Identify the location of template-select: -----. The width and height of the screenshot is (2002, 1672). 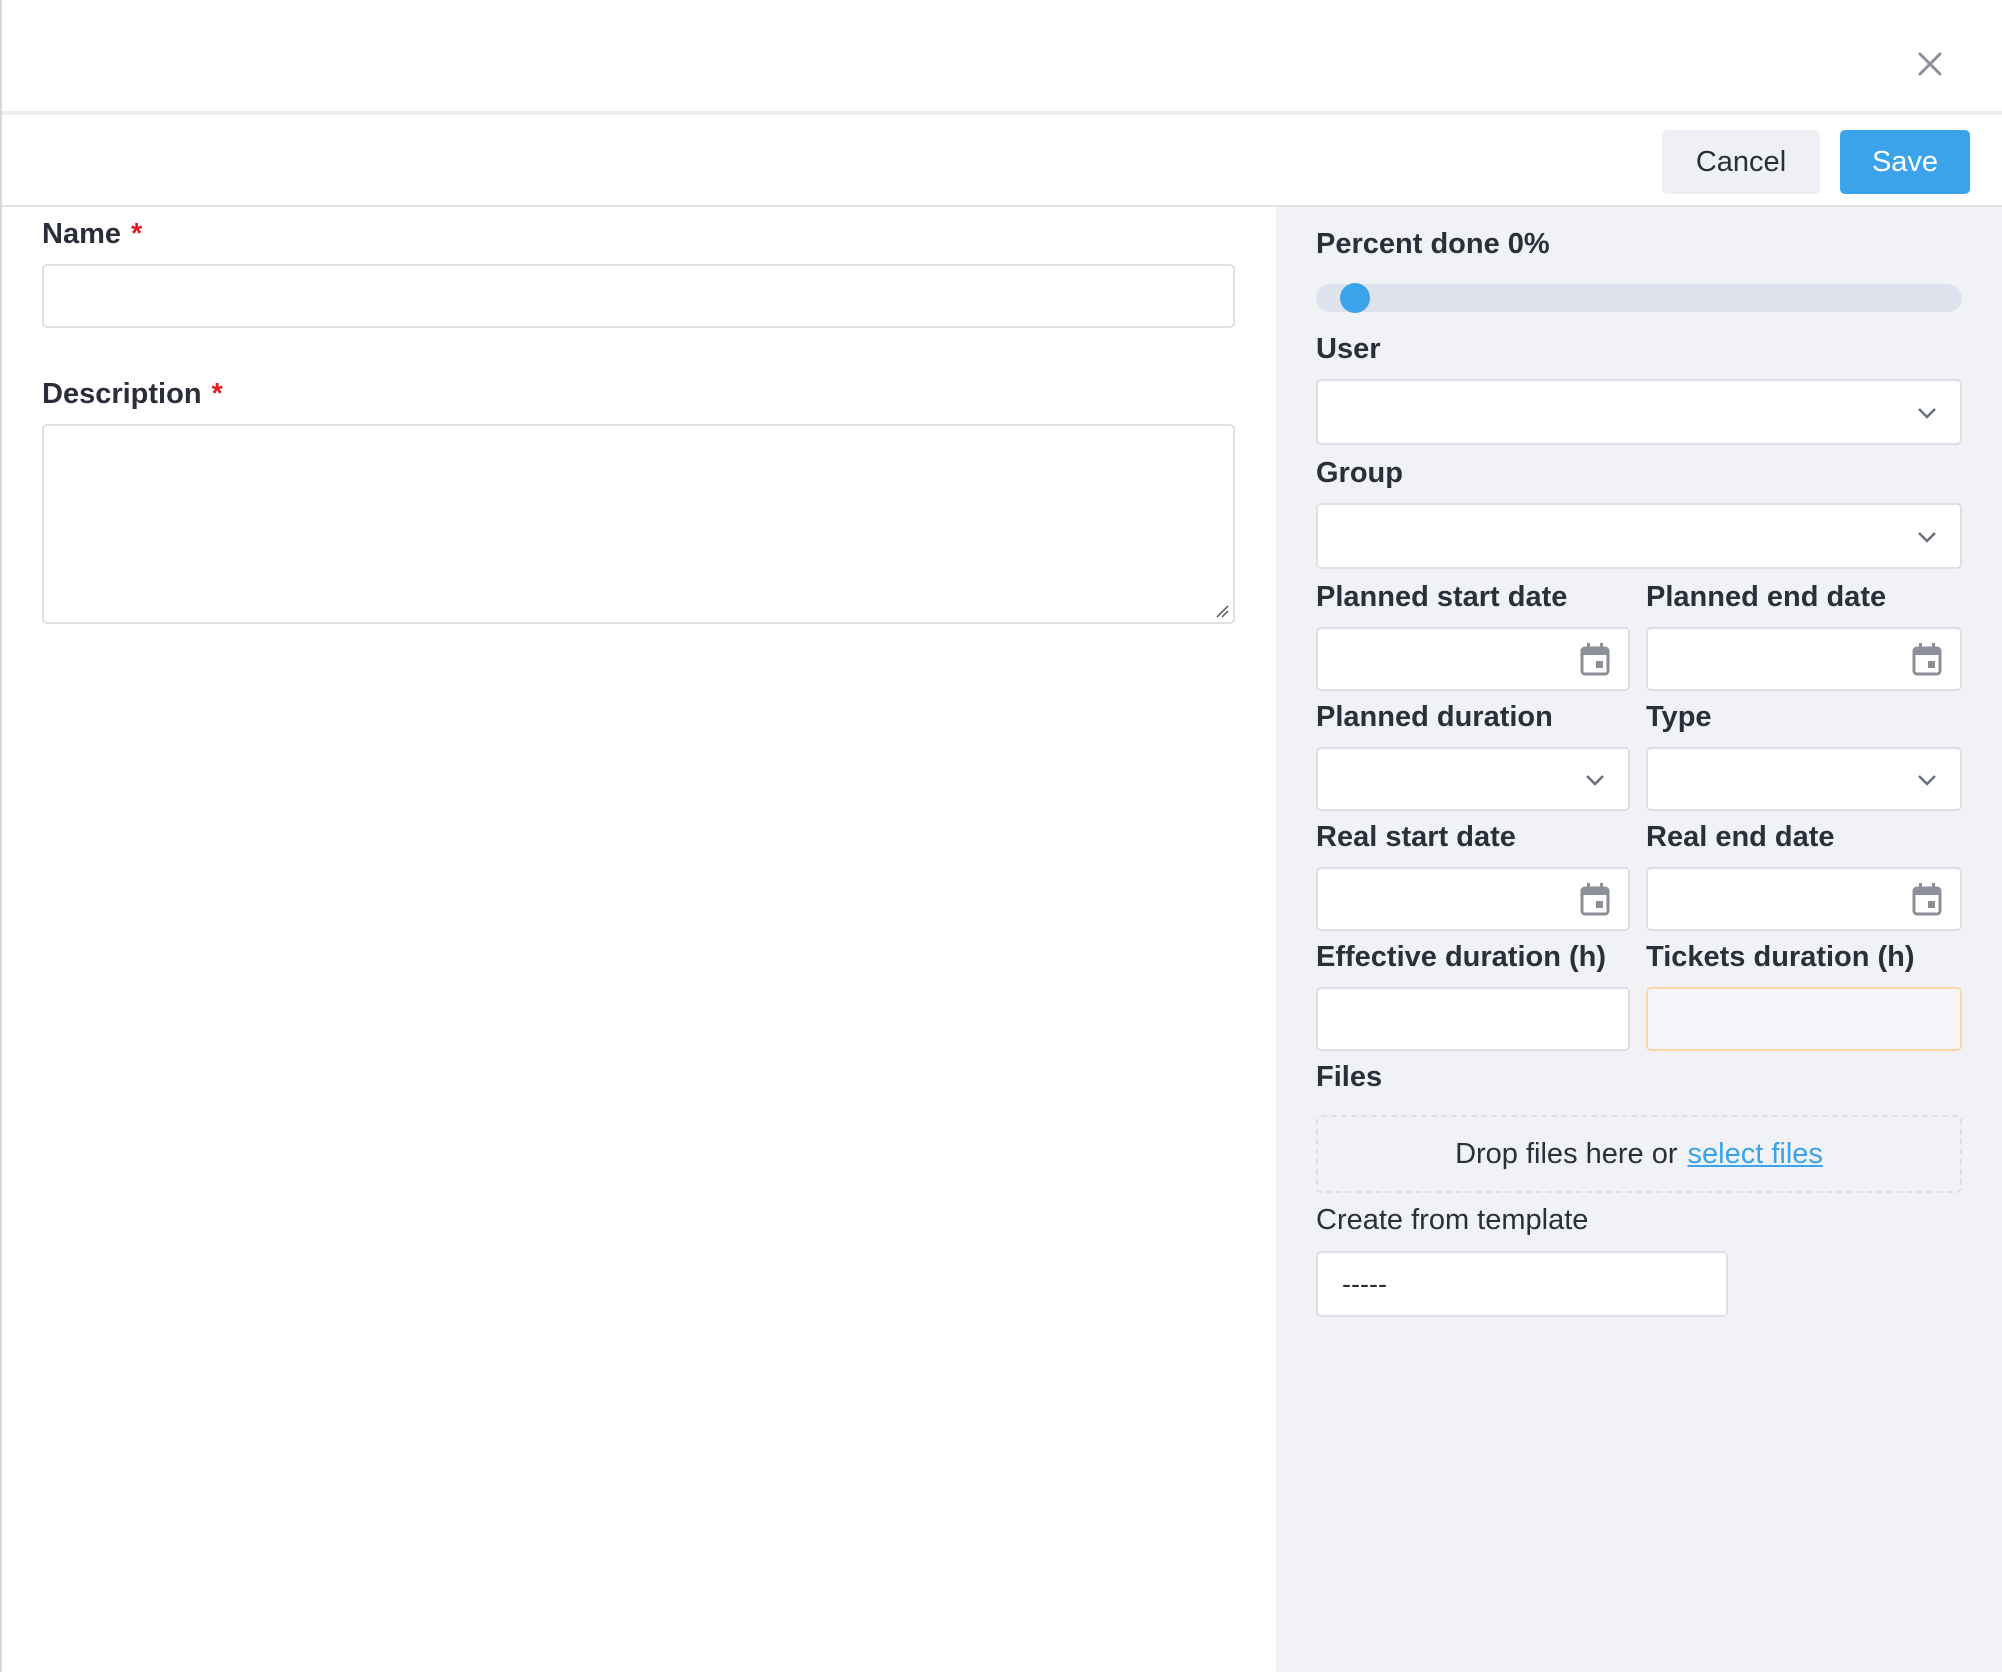
(1522, 1284).